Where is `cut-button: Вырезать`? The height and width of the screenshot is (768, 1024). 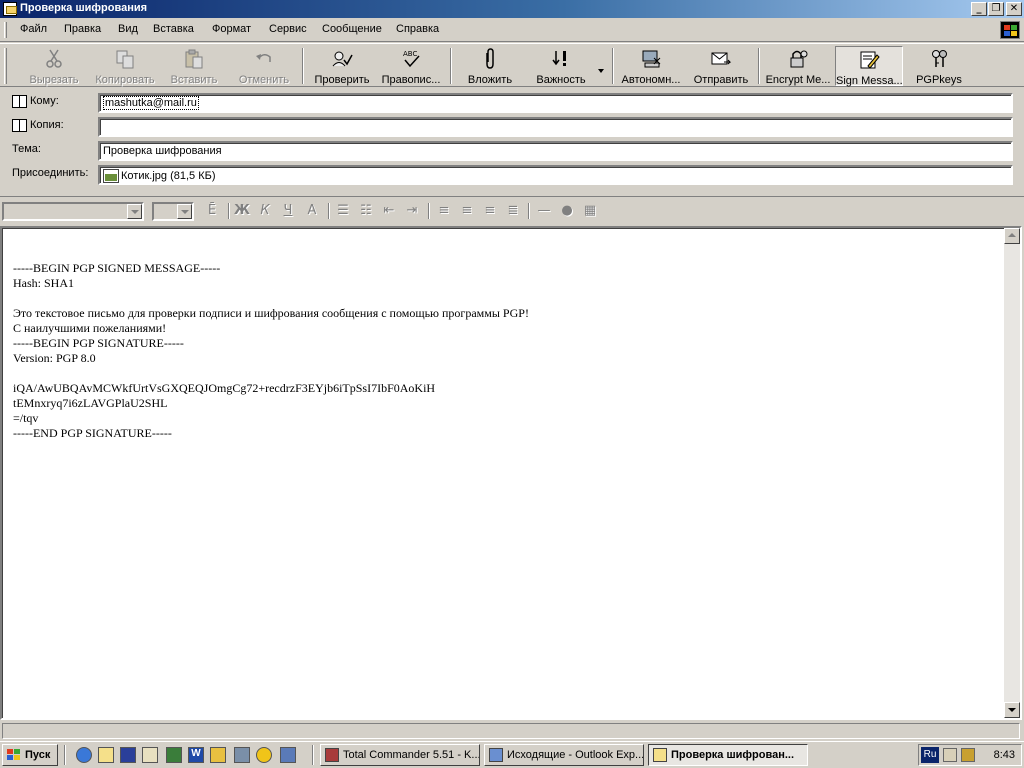 cut-button: Вырезать is located at coordinates (54, 66).